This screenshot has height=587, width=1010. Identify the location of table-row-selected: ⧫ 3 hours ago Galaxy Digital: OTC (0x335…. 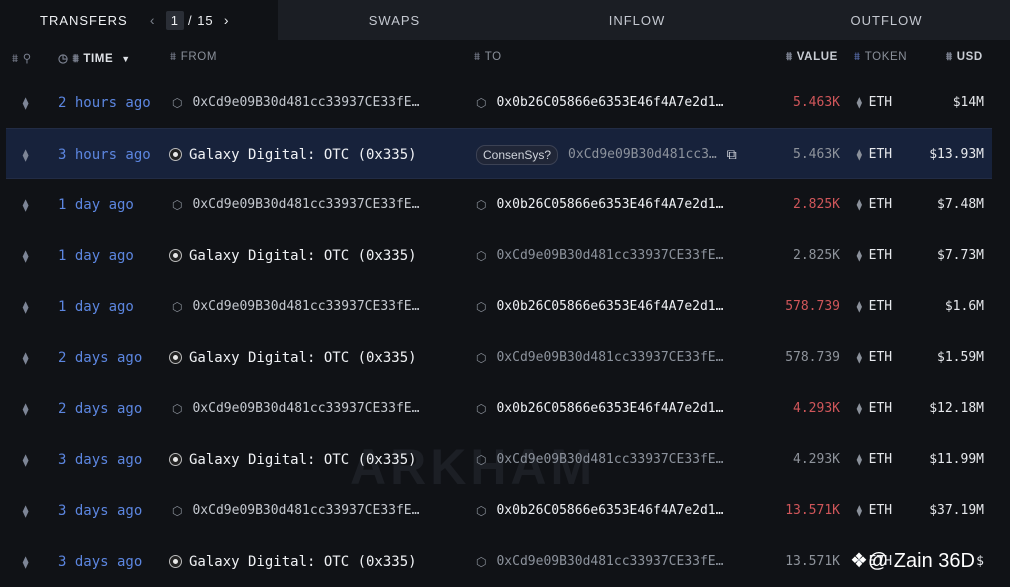
(499, 153).